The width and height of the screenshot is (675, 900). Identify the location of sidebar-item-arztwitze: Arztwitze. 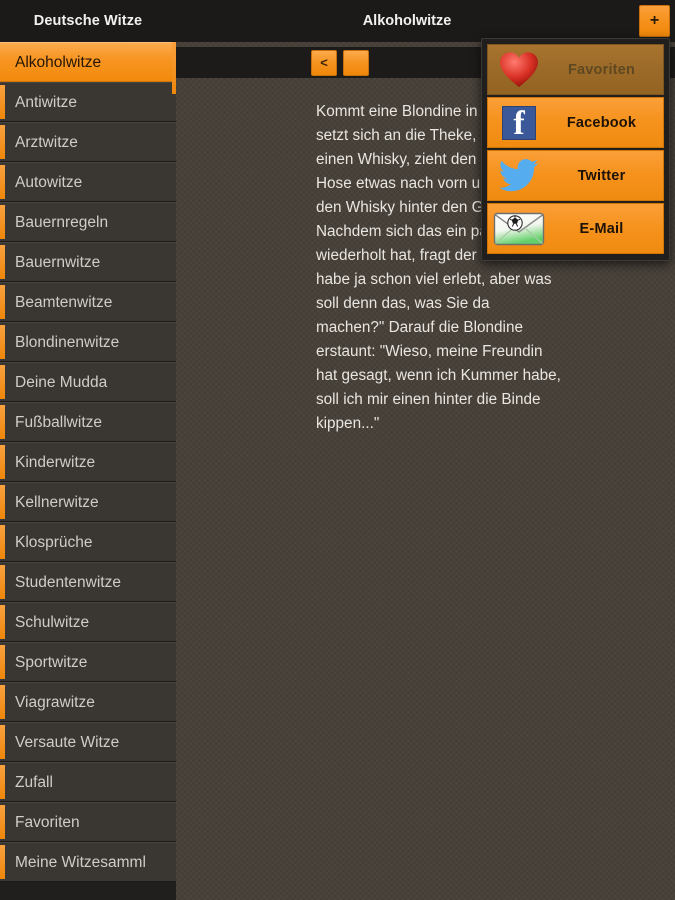
(88, 142).